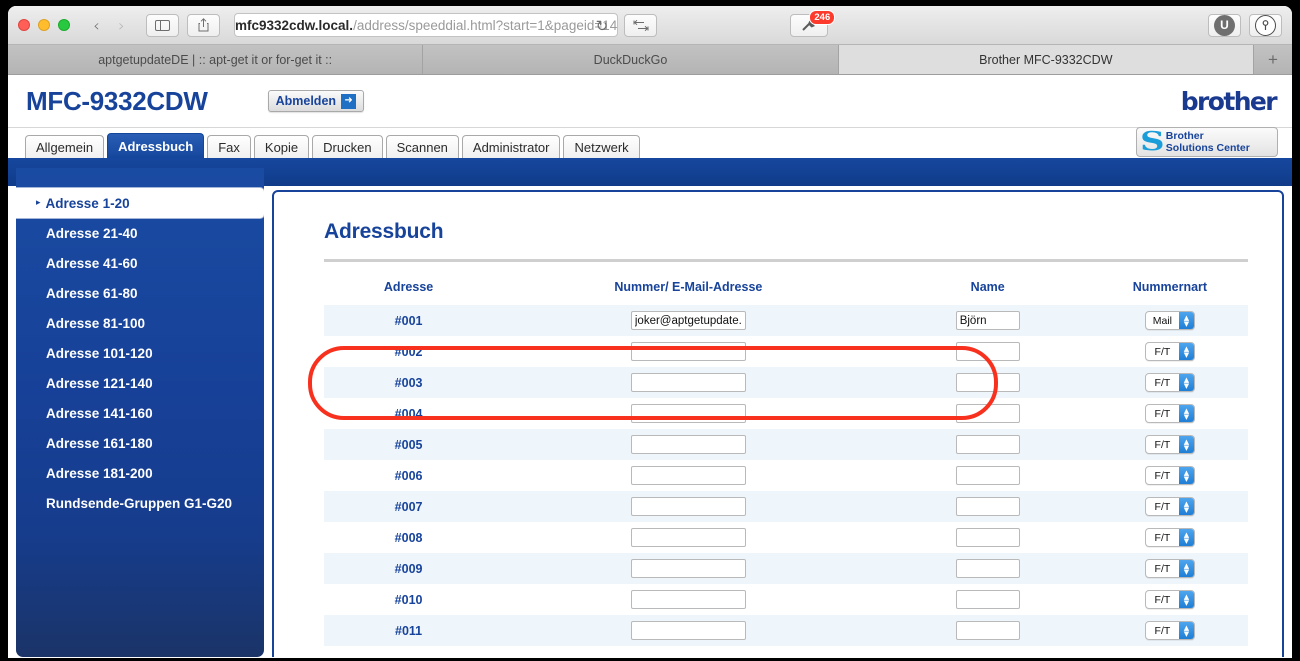  I want to click on column-header-name: Name, so click(987, 287).